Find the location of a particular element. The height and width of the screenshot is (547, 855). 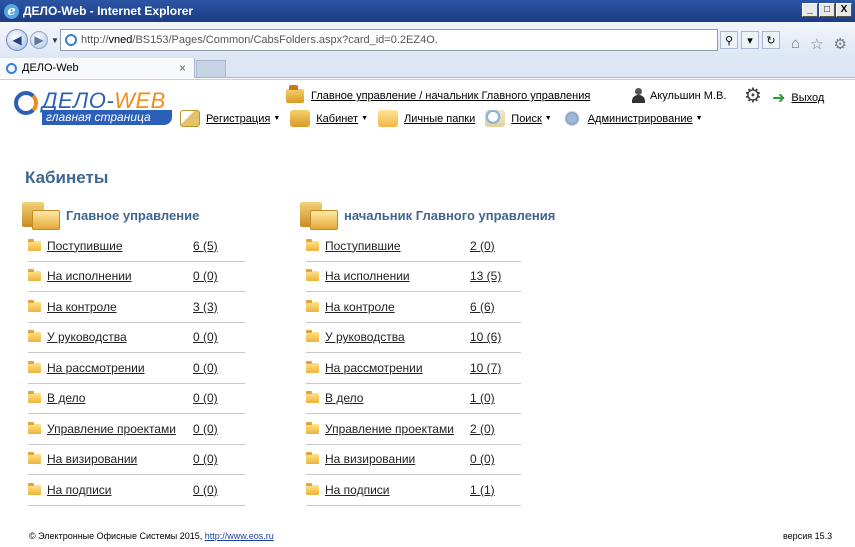

browser-tools: ⌂ ☆ ⚙ is located at coordinates (819, 44).